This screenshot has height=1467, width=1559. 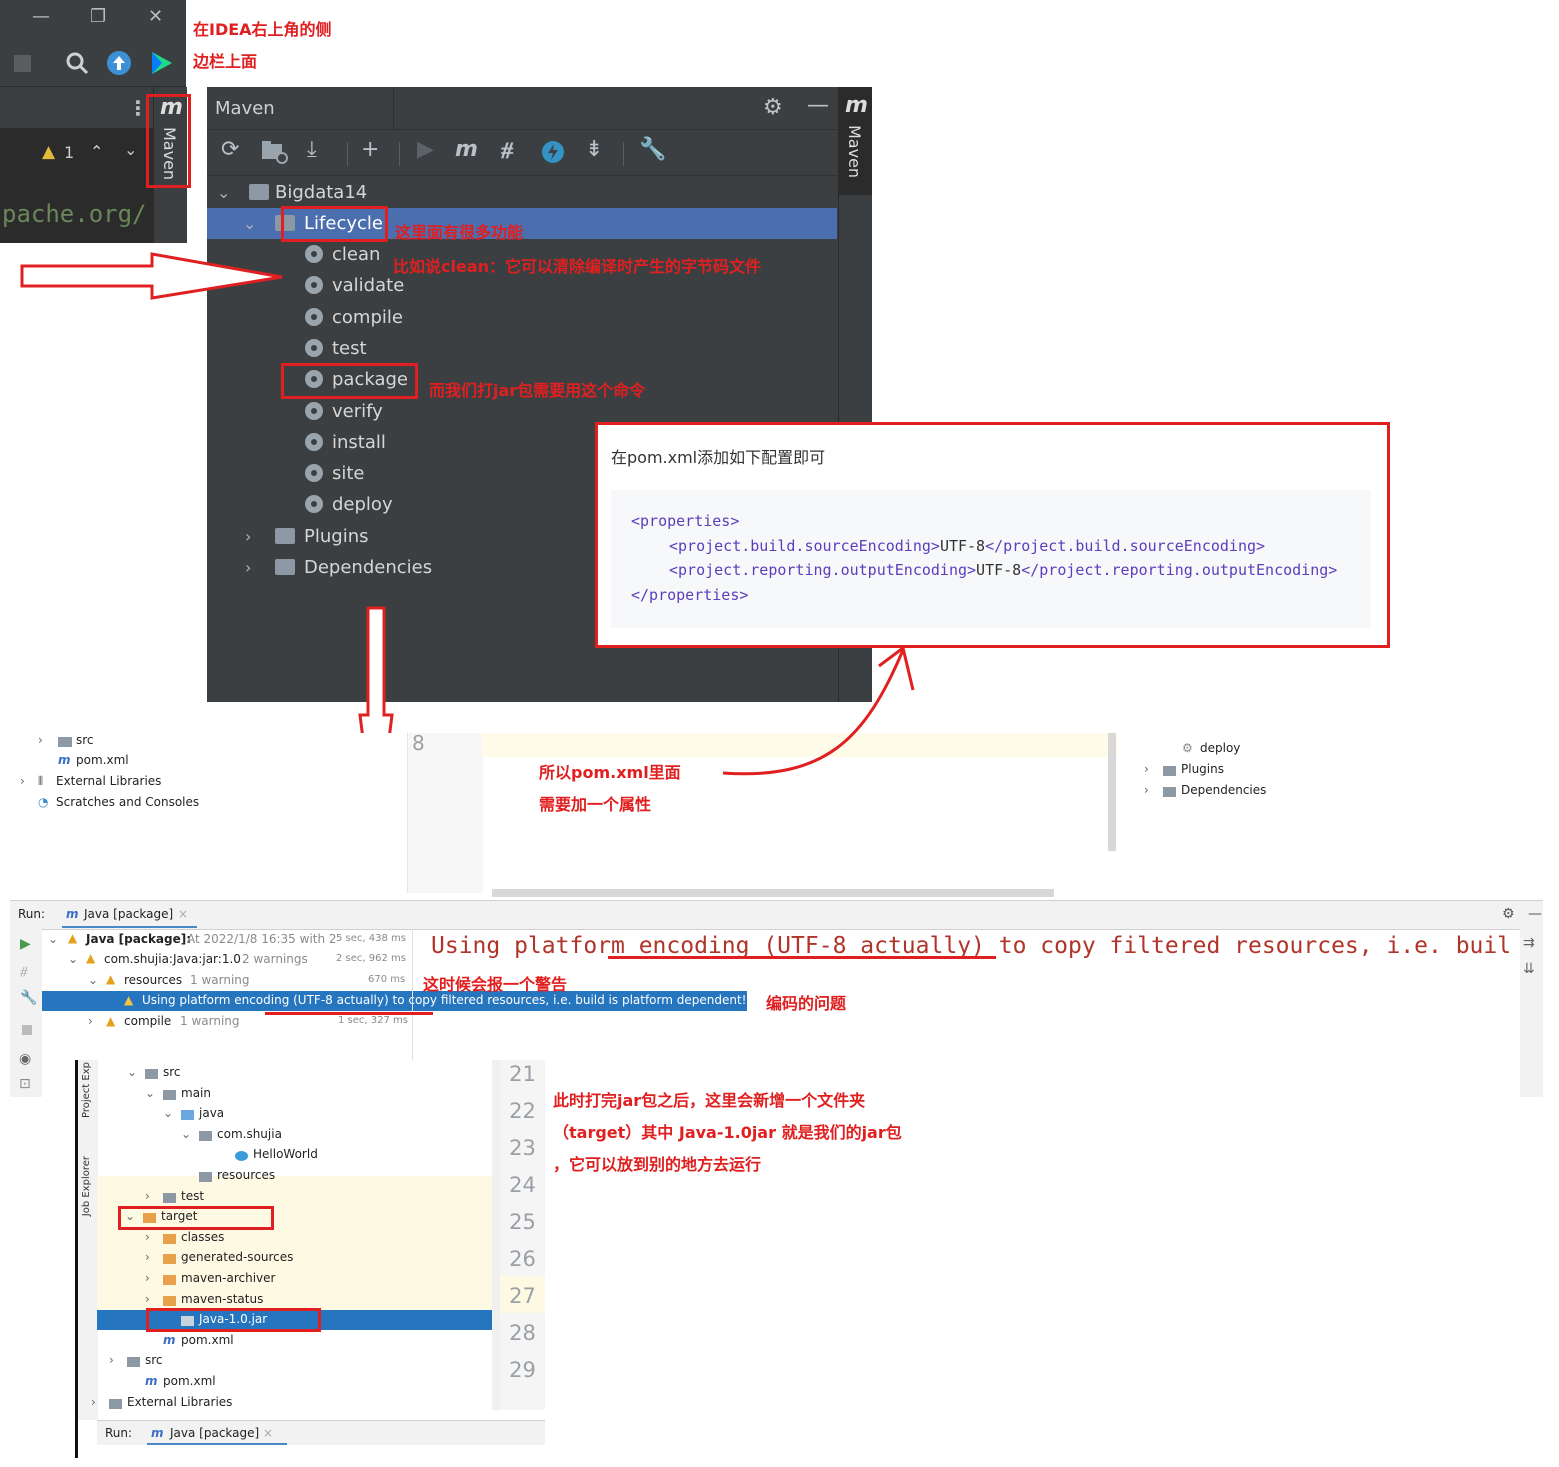 I want to click on package-icon, so click(x=205, y=1135).